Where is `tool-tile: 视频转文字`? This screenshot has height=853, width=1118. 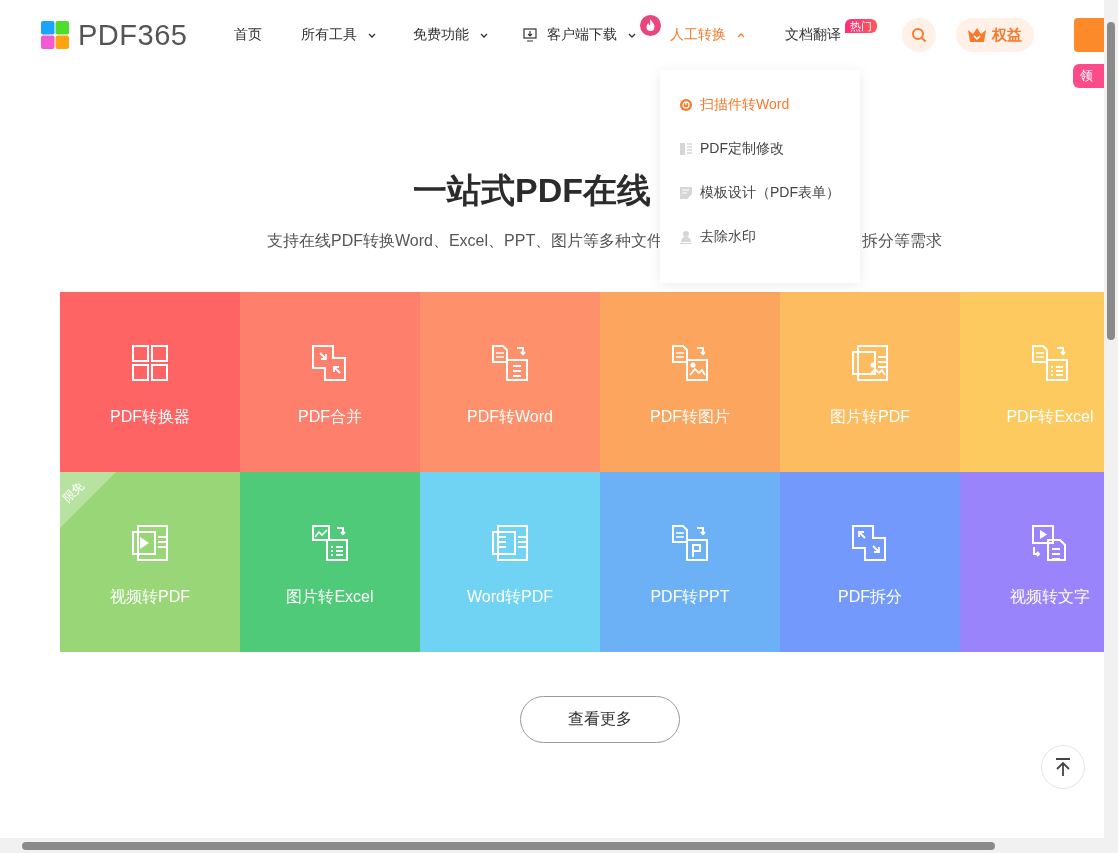
tool-tile: 视频转文字 is located at coordinates (1032, 562).